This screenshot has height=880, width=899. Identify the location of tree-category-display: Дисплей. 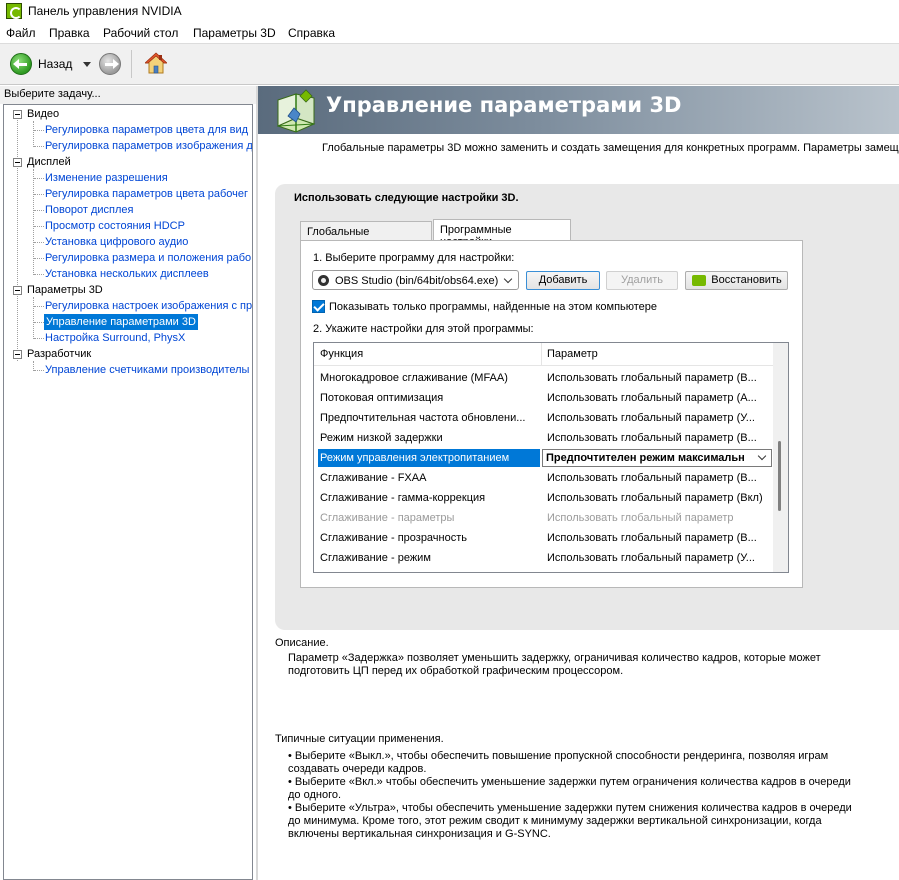
(49, 162).